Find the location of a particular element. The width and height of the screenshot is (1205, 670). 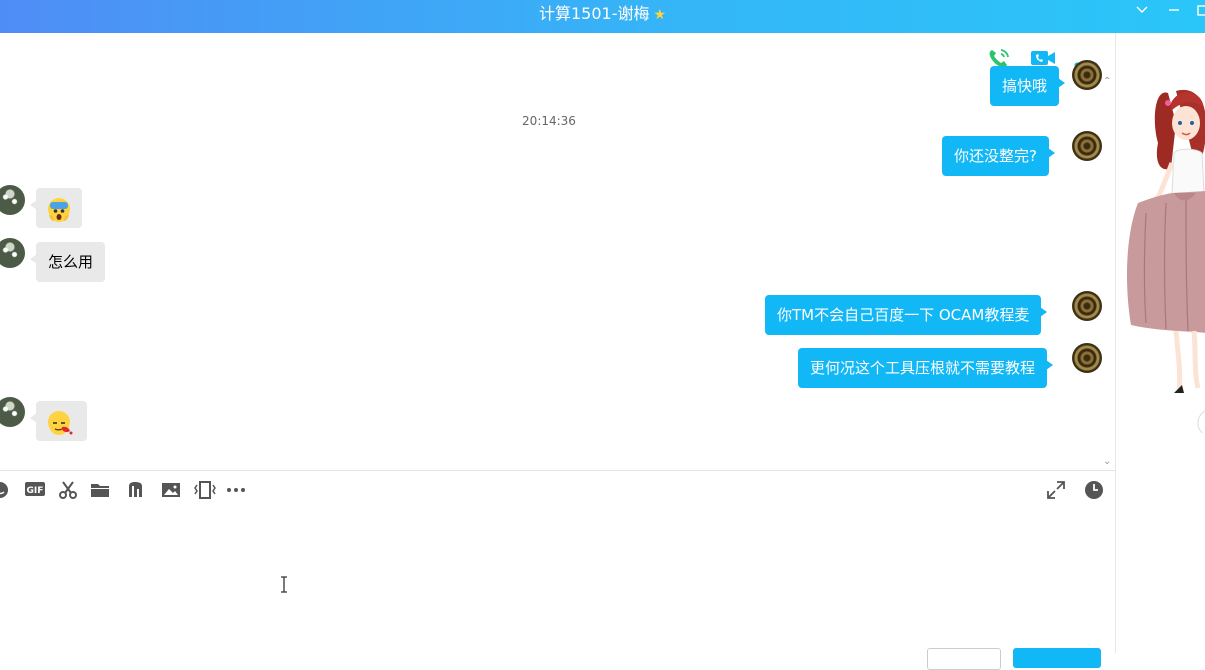

message-bubble-sent: 搞快哦 is located at coordinates (1028, 86).